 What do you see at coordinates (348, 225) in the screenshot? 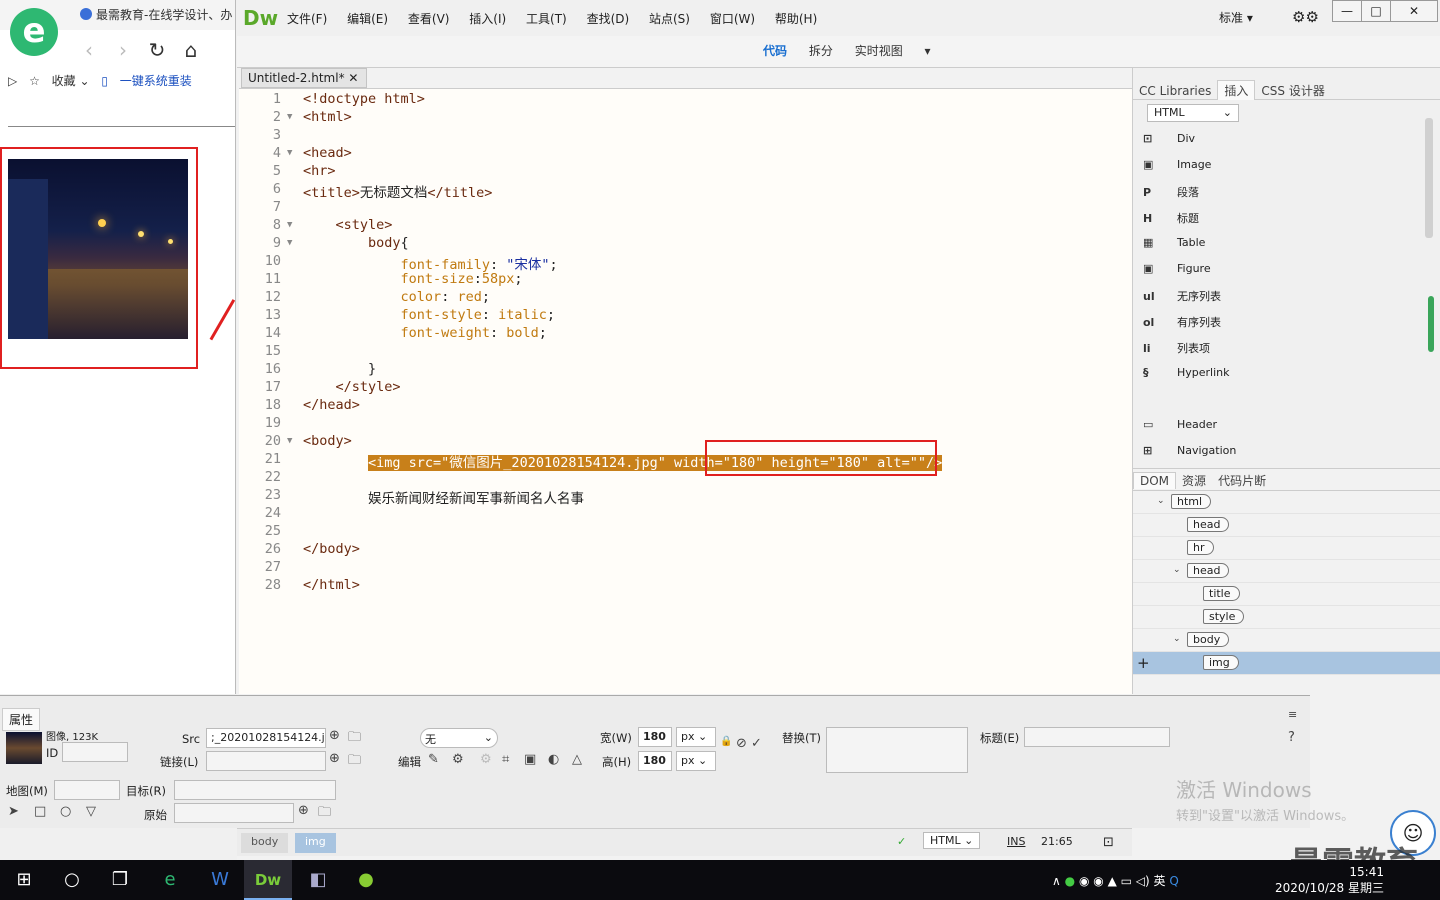
I see `code-line: <style>` at bounding box center [348, 225].